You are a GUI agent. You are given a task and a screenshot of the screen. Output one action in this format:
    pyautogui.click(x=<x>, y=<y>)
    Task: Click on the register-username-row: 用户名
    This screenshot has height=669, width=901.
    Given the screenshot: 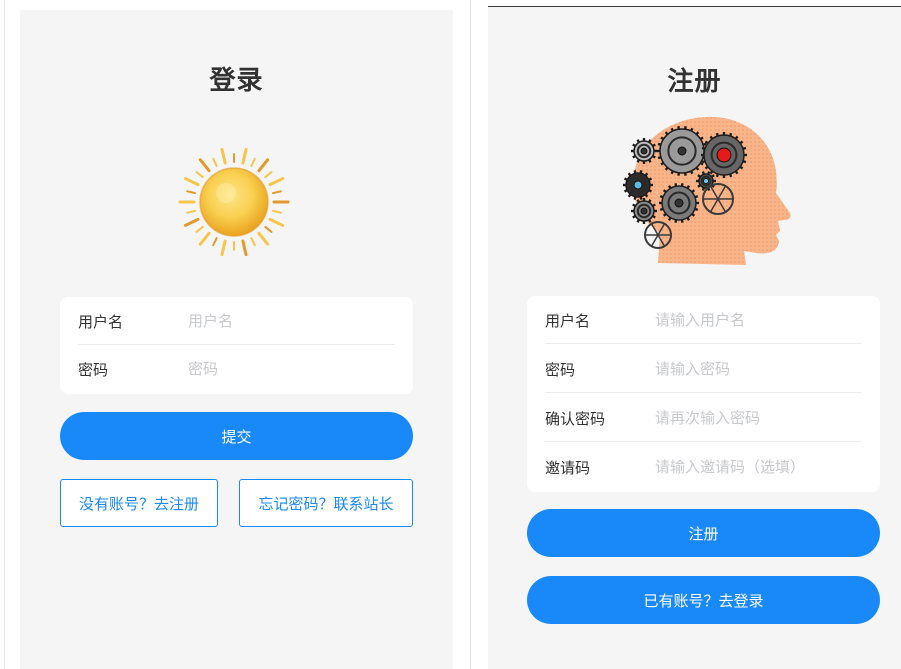 What is the action you would take?
    pyautogui.click(x=703, y=320)
    